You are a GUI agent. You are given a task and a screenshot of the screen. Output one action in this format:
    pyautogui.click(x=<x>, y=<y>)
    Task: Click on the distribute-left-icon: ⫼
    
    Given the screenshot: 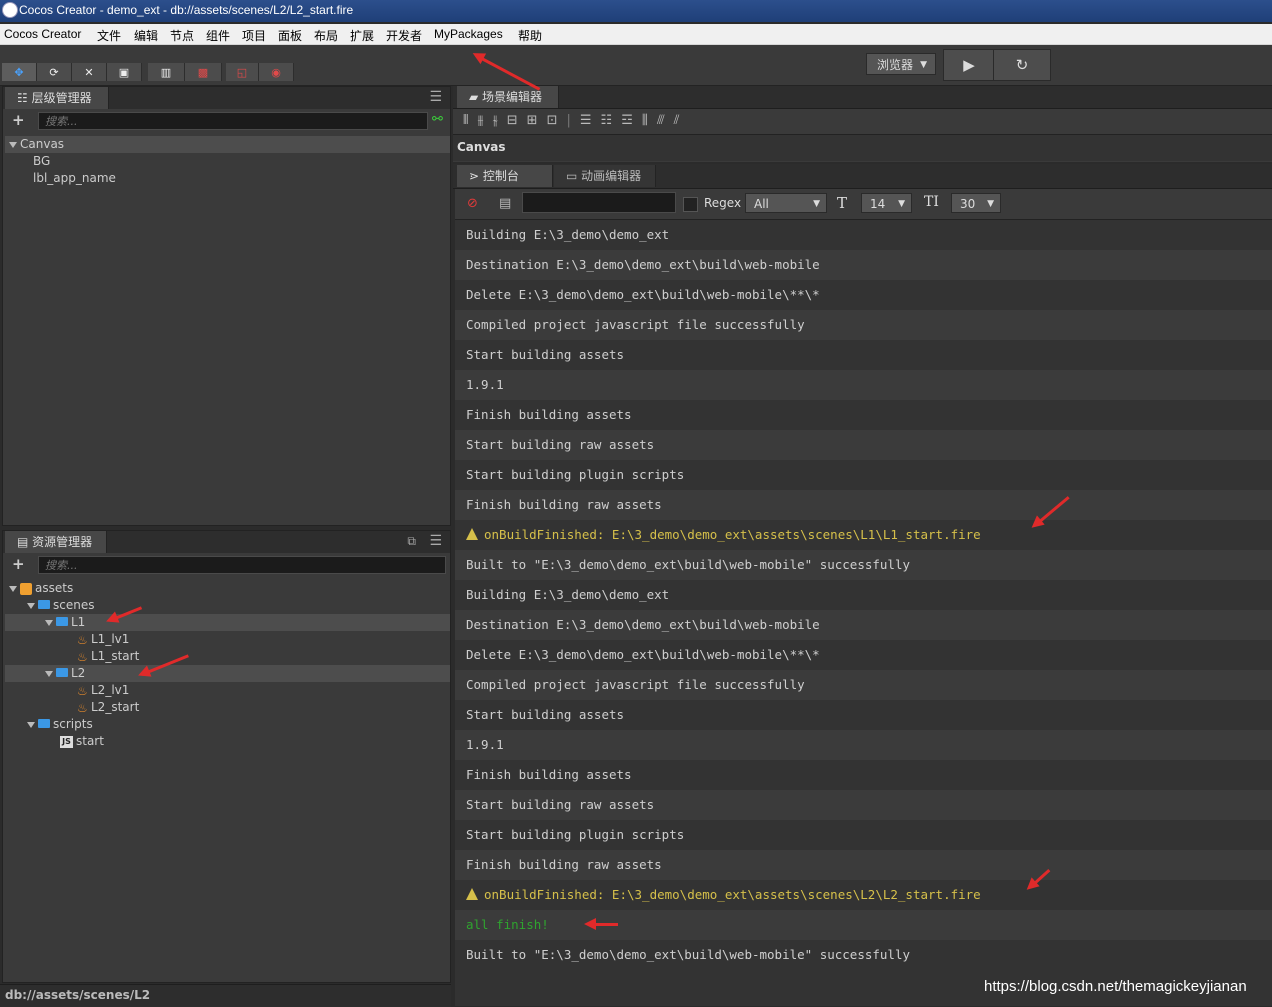 What is the action you would take?
    pyautogui.click(x=649, y=120)
    